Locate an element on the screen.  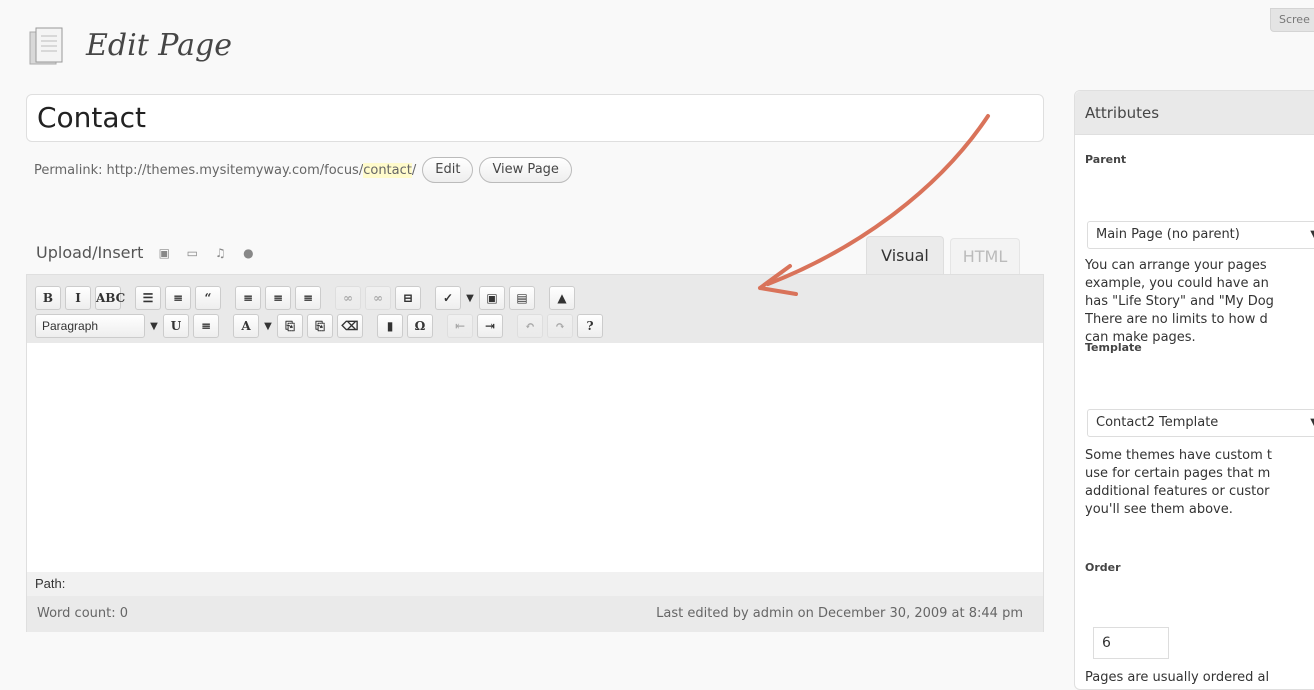
editor-path: Path: is located at coordinates (535, 584).